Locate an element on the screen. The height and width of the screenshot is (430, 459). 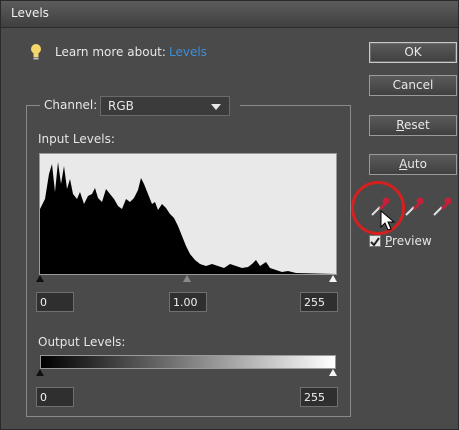
output-gradient-bar is located at coordinates (188, 362).